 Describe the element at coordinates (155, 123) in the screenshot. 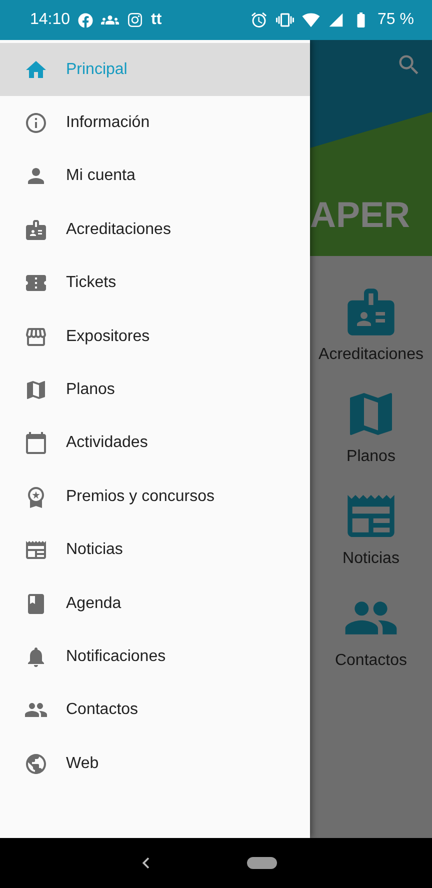

I see `drawer-item: Información` at that location.